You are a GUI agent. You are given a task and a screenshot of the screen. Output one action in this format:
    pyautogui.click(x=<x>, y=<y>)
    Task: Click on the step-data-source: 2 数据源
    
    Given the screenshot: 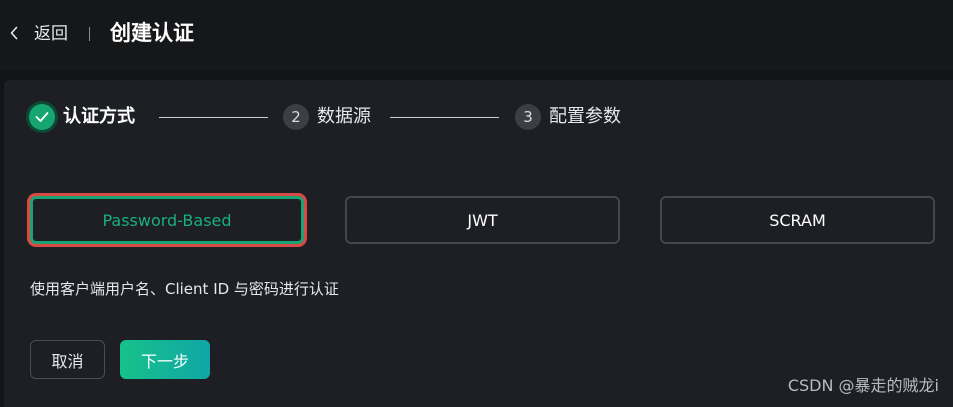 What is the action you would take?
    pyautogui.click(x=327, y=117)
    